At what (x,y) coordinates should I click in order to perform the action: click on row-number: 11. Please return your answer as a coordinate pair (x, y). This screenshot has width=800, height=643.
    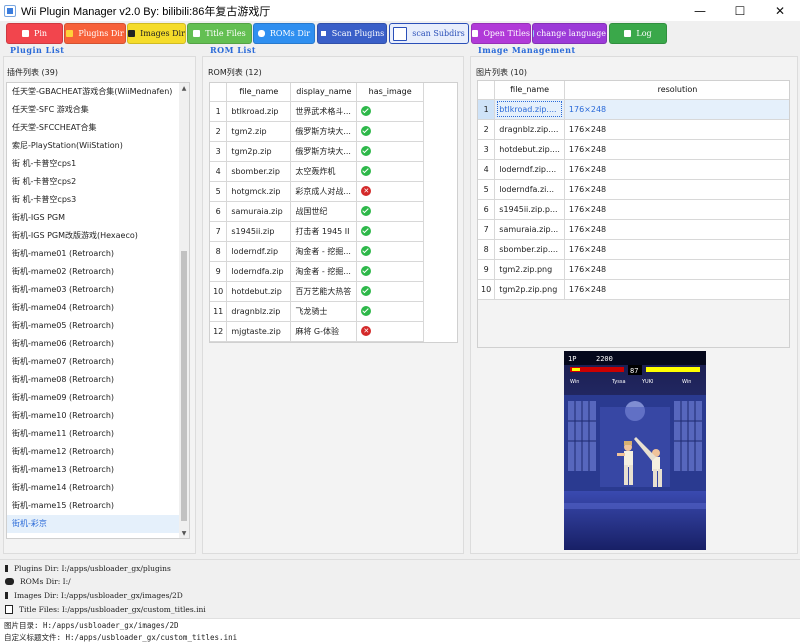
    Looking at the image, I should click on (219, 311).